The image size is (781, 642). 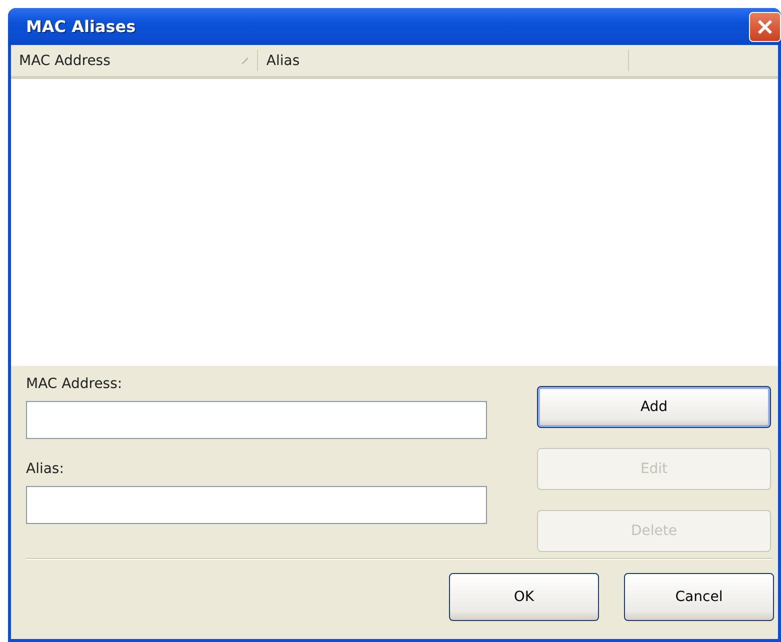 What do you see at coordinates (134, 60) in the screenshot?
I see `column-header: MAC Address` at bounding box center [134, 60].